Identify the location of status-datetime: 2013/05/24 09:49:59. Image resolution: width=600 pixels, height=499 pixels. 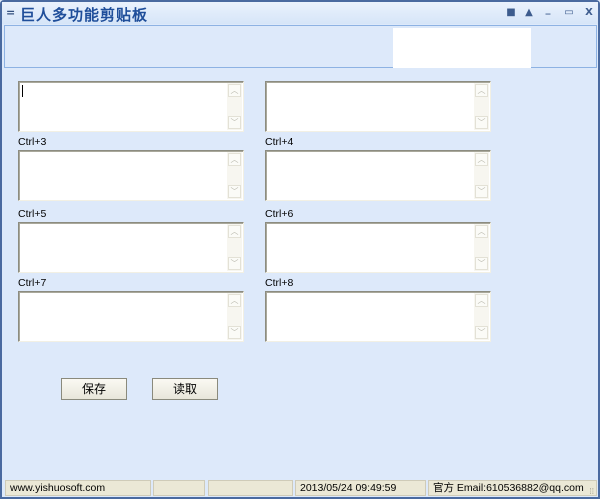
(360, 488).